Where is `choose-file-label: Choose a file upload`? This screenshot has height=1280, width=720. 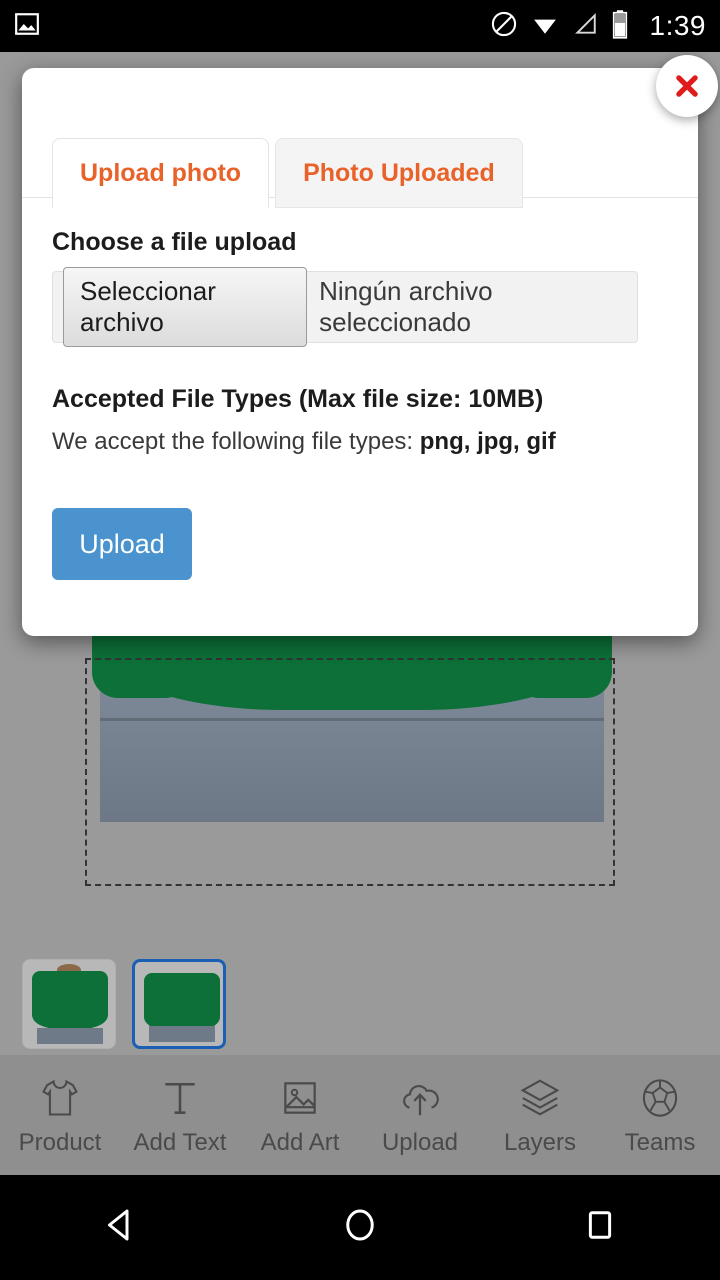
choose-file-label: Choose a file upload is located at coordinates (174, 242).